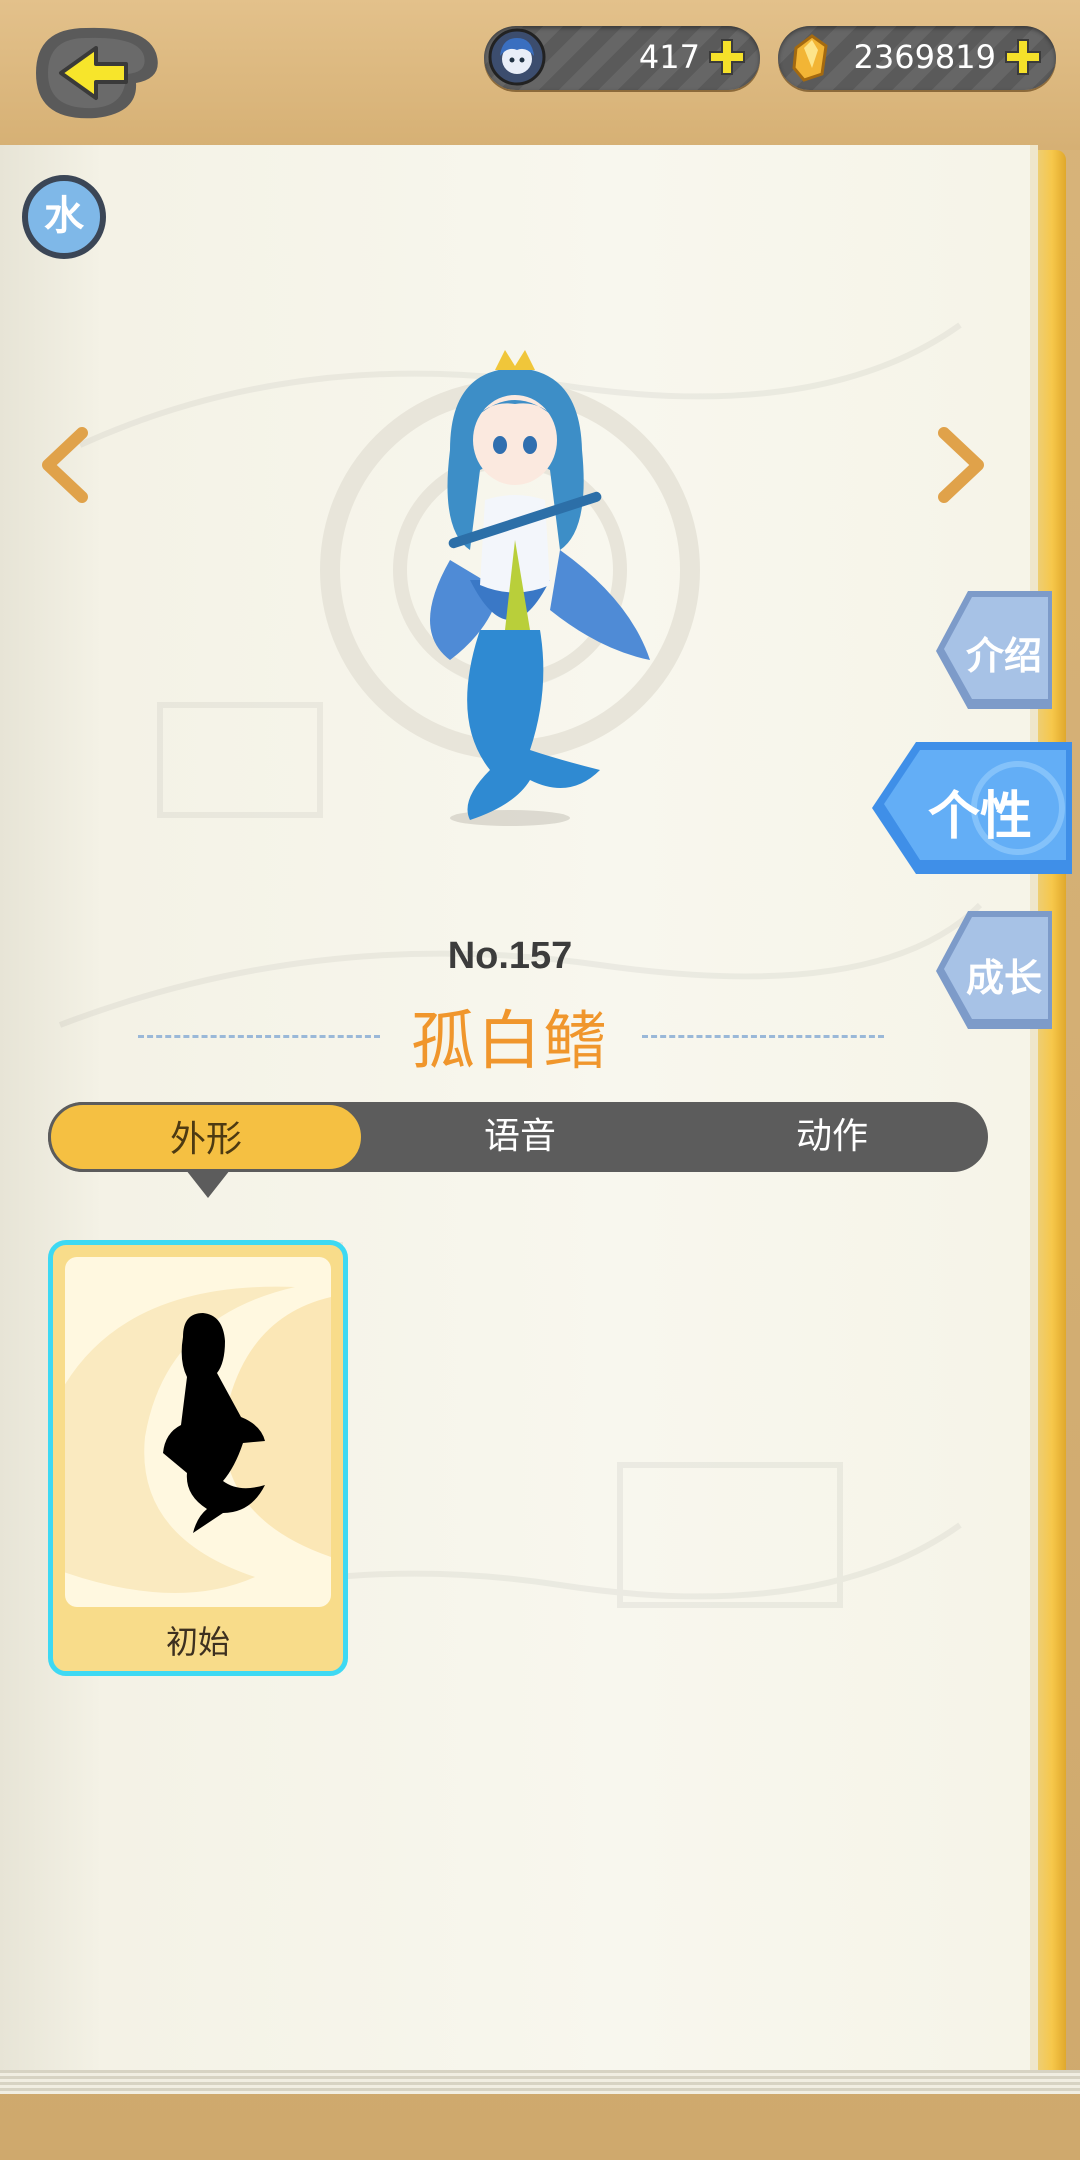 The width and height of the screenshot is (1080, 2160). I want to click on mermaid-monster-figure, so click(510, 588).